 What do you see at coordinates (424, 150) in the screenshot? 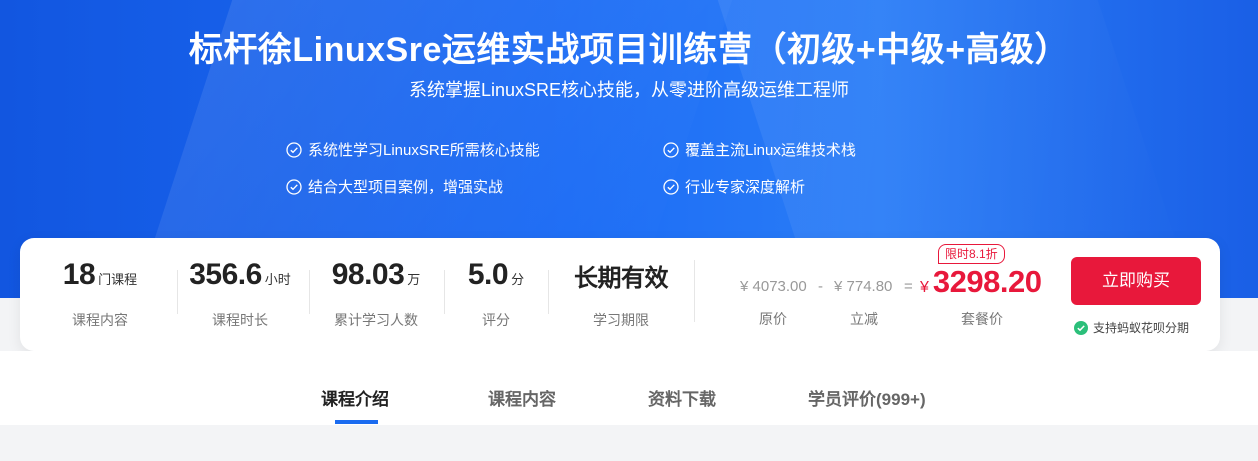
I see `feature-label: 系统性学习LinuxSRE所需核心技能` at bounding box center [424, 150].